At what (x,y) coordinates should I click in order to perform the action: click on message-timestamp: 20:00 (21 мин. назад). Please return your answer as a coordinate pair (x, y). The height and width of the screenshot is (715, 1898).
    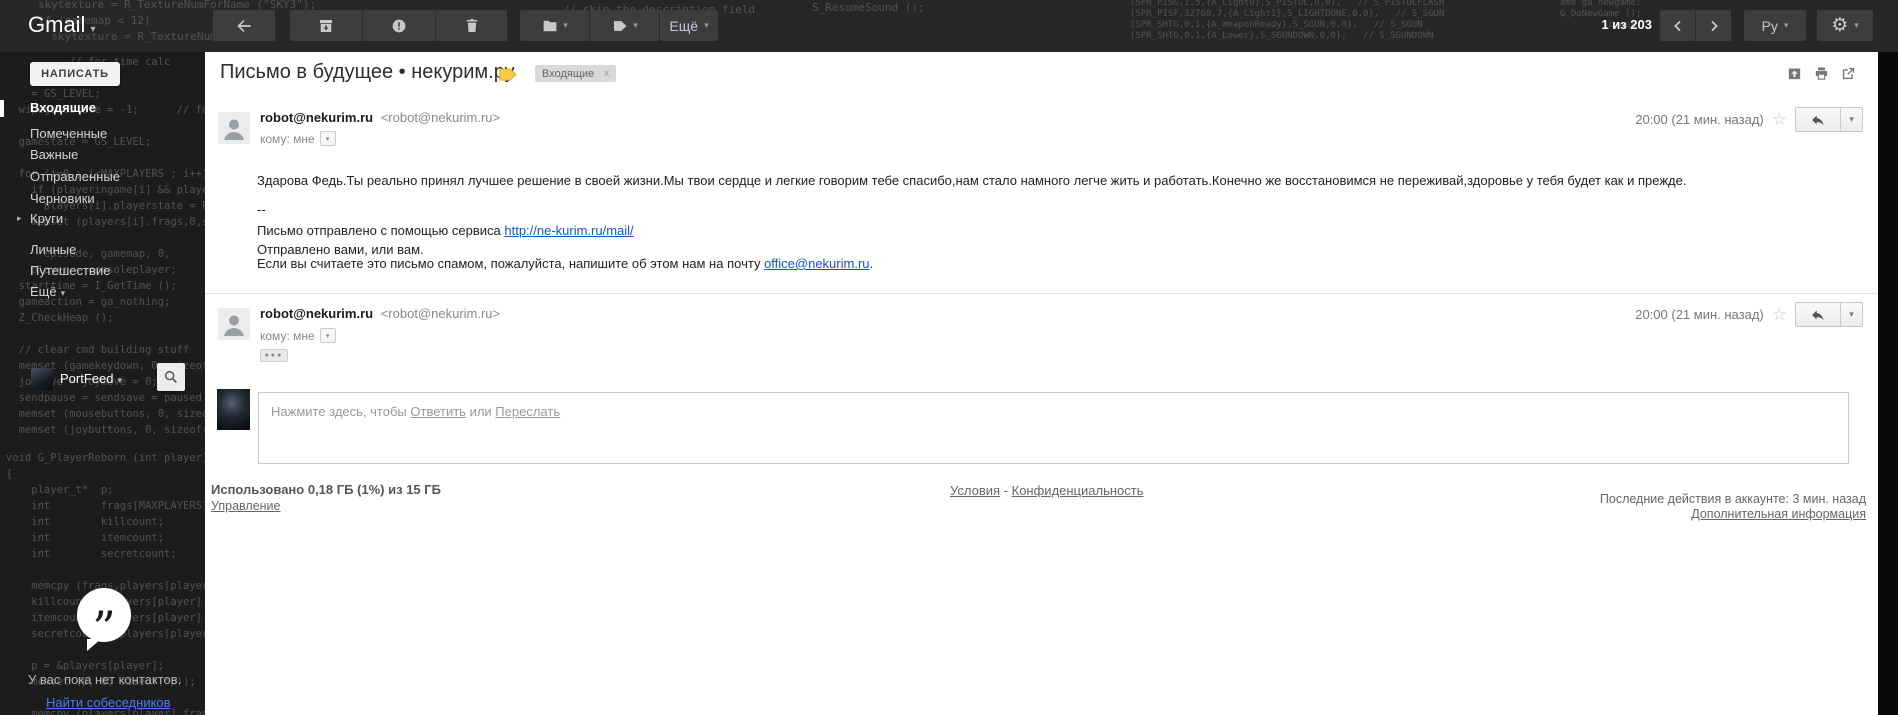
    Looking at the image, I should click on (1699, 314).